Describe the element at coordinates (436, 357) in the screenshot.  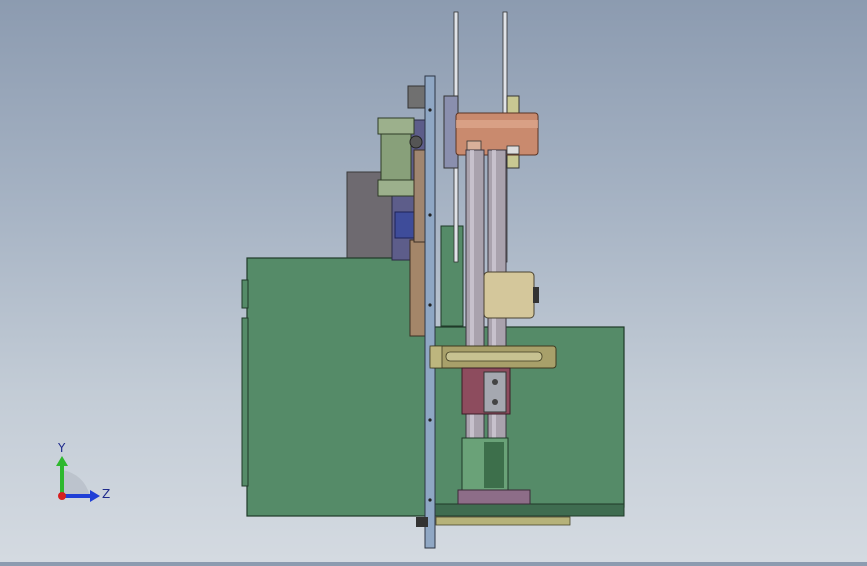
I see `bracket-tab` at that location.